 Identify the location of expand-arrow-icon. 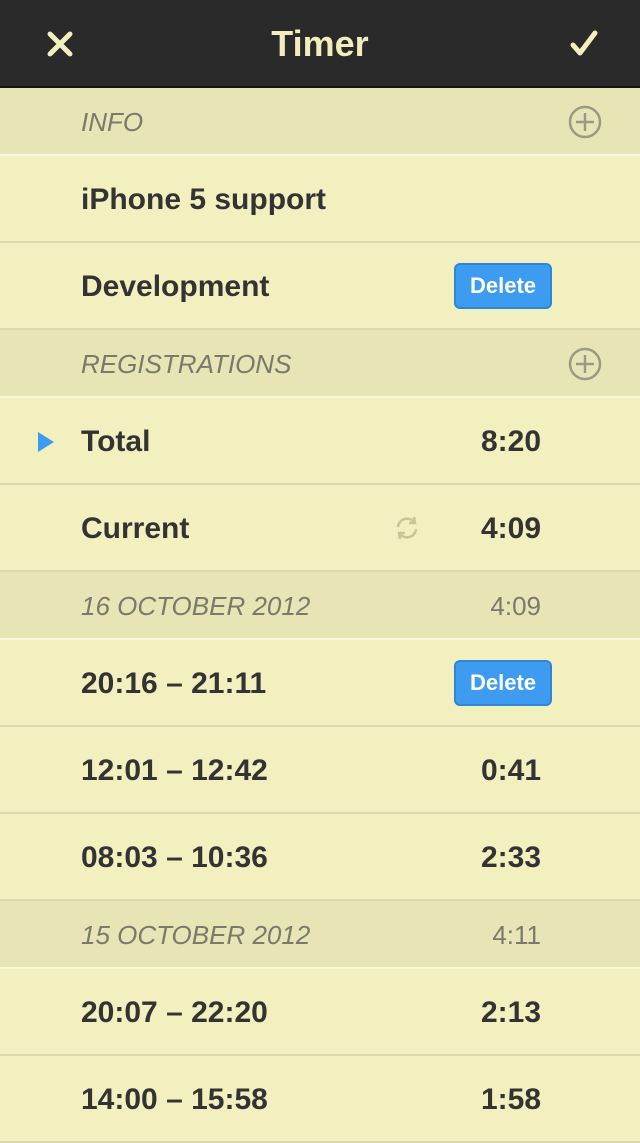
(46, 442).